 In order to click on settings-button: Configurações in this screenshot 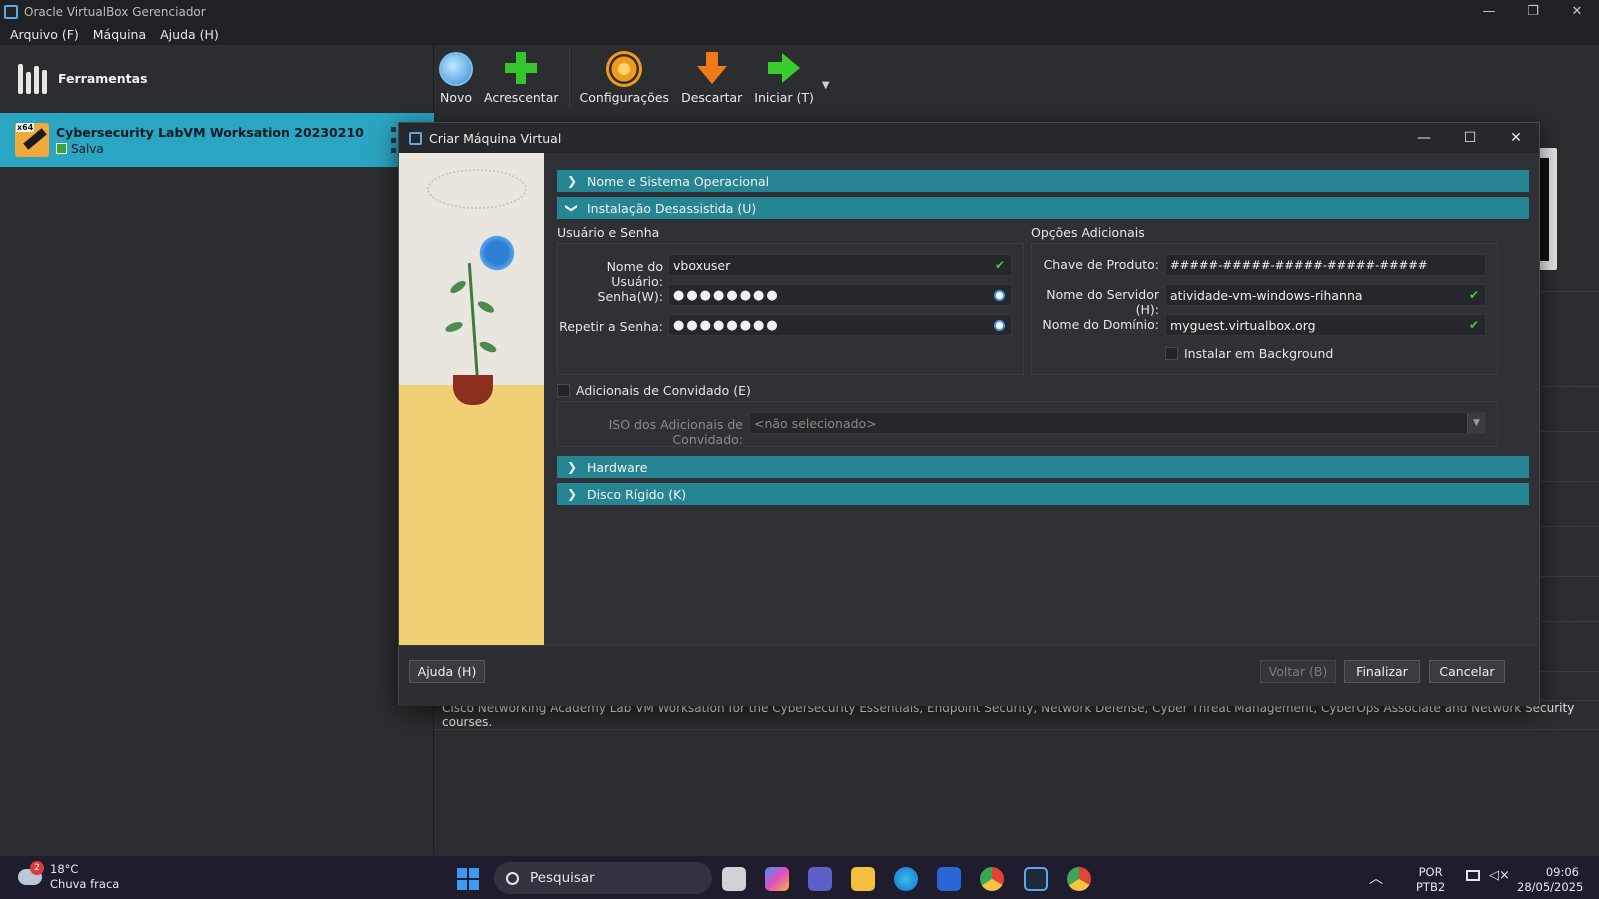, I will do `click(625, 78)`.